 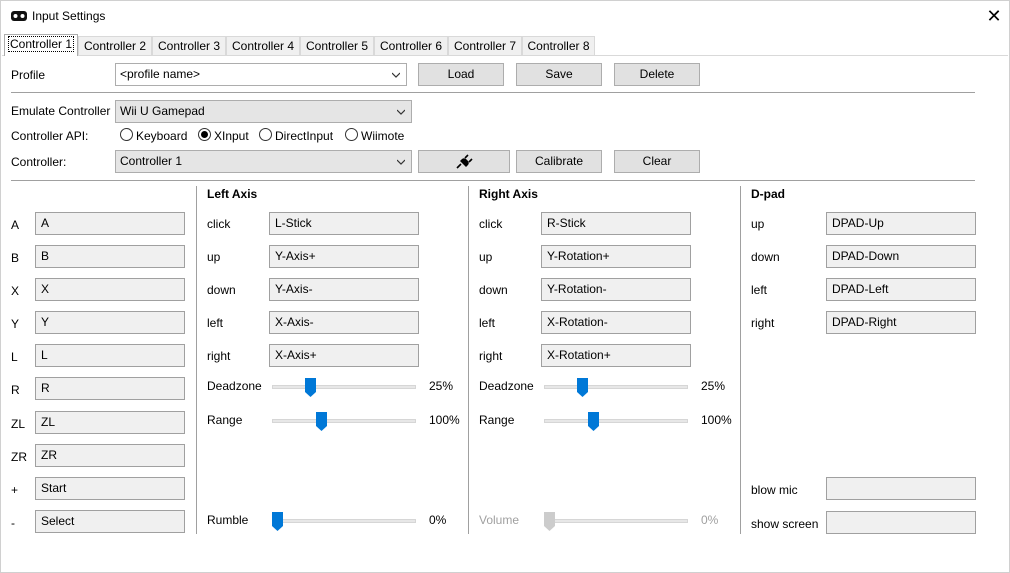 What do you see at coordinates (160, 74) in the screenshot?
I see `profile-value: <profile name>` at bounding box center [160, 74].